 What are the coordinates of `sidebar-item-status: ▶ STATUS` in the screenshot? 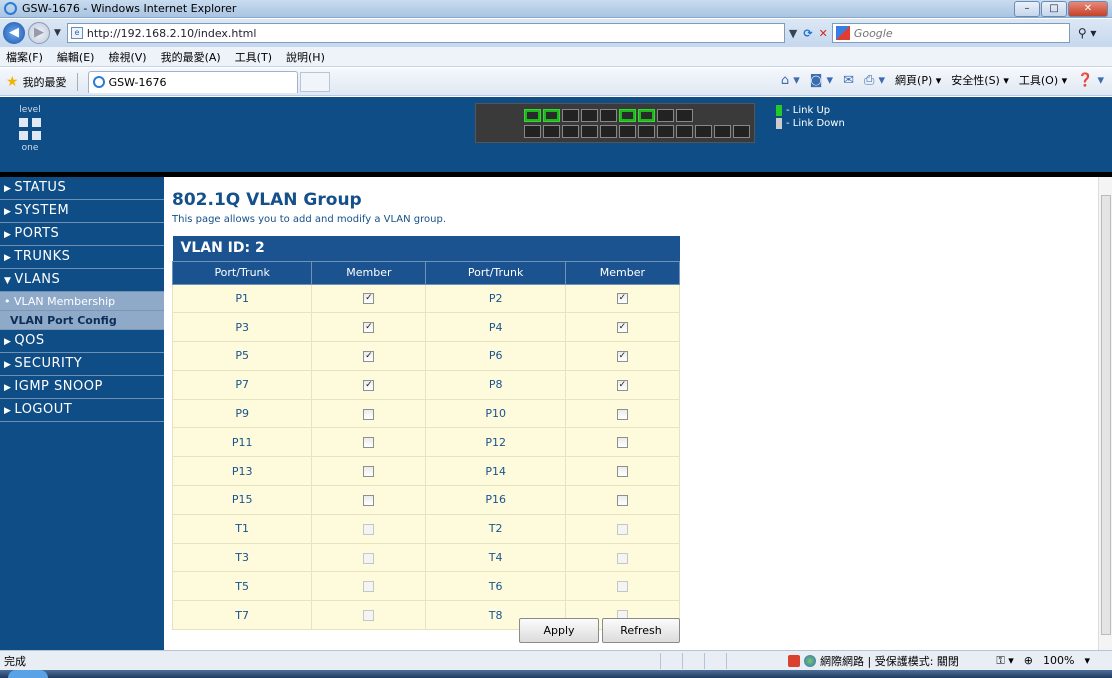 It's located at (82, 188).